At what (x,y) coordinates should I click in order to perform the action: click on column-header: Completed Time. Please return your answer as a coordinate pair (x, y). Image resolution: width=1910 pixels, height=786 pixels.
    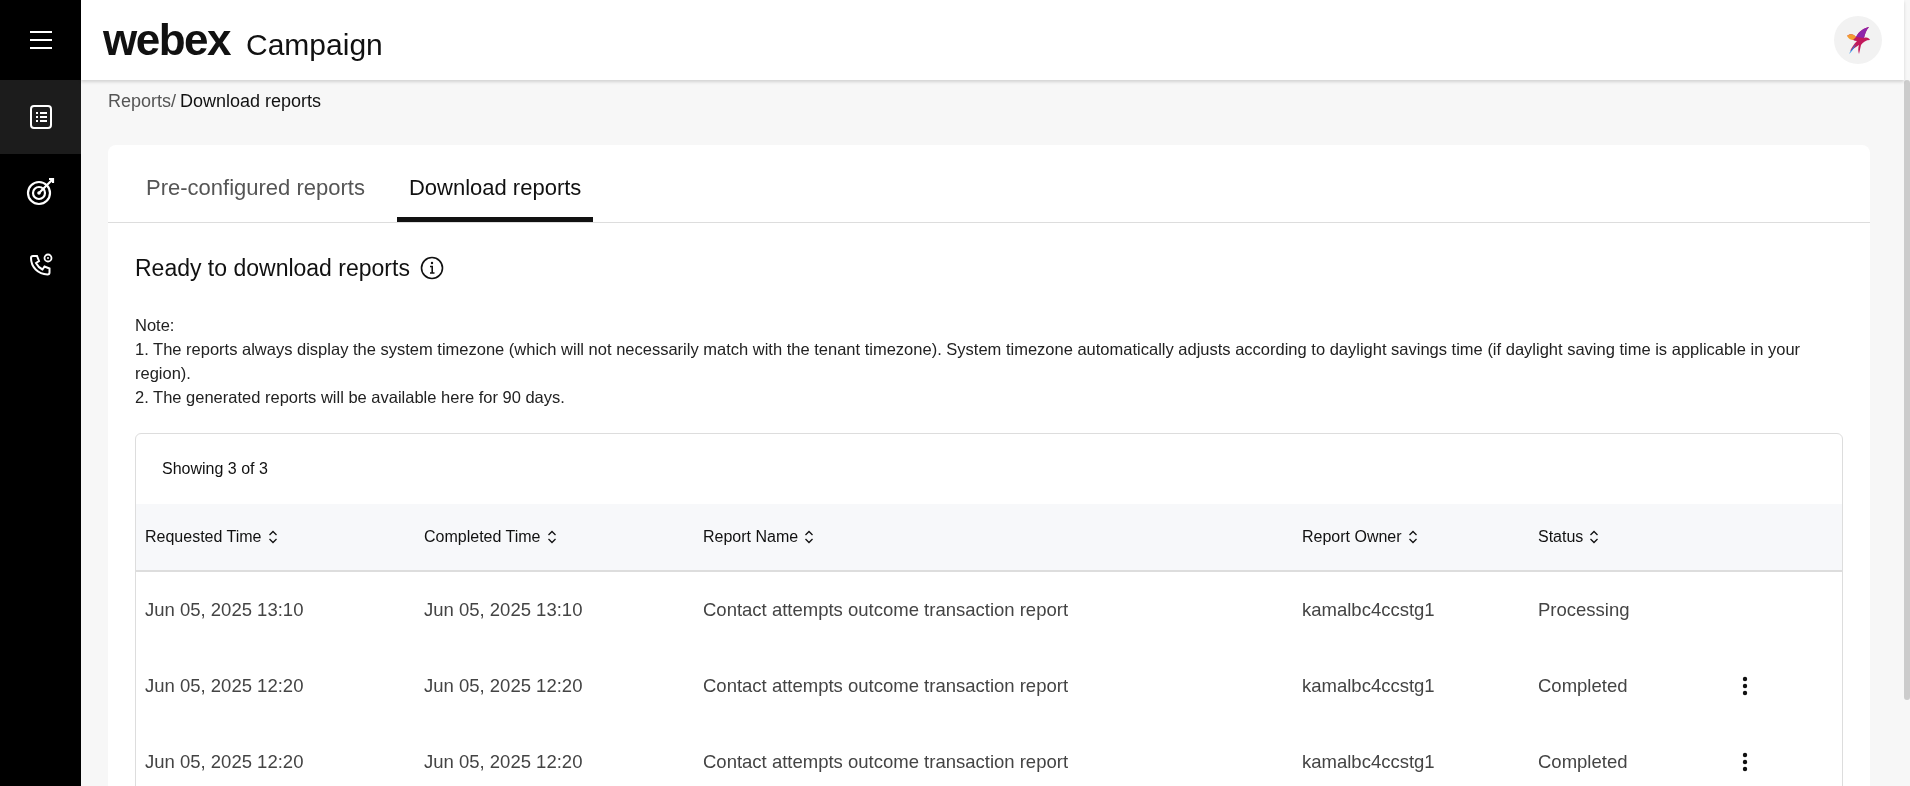
    Looking at the image, I should click on (482, 537).